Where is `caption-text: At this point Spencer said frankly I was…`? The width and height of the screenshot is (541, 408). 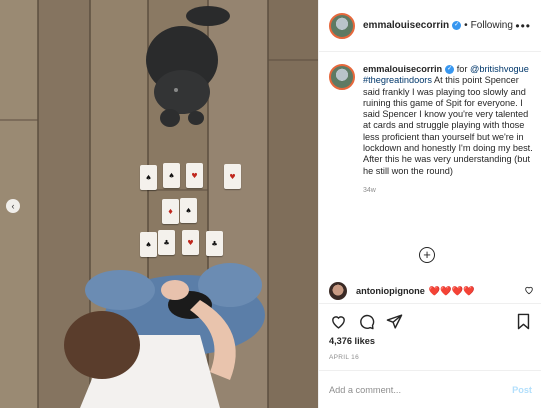
caption-text: At this point Spencer said frankly I was… is located at coordinates (448, 125).